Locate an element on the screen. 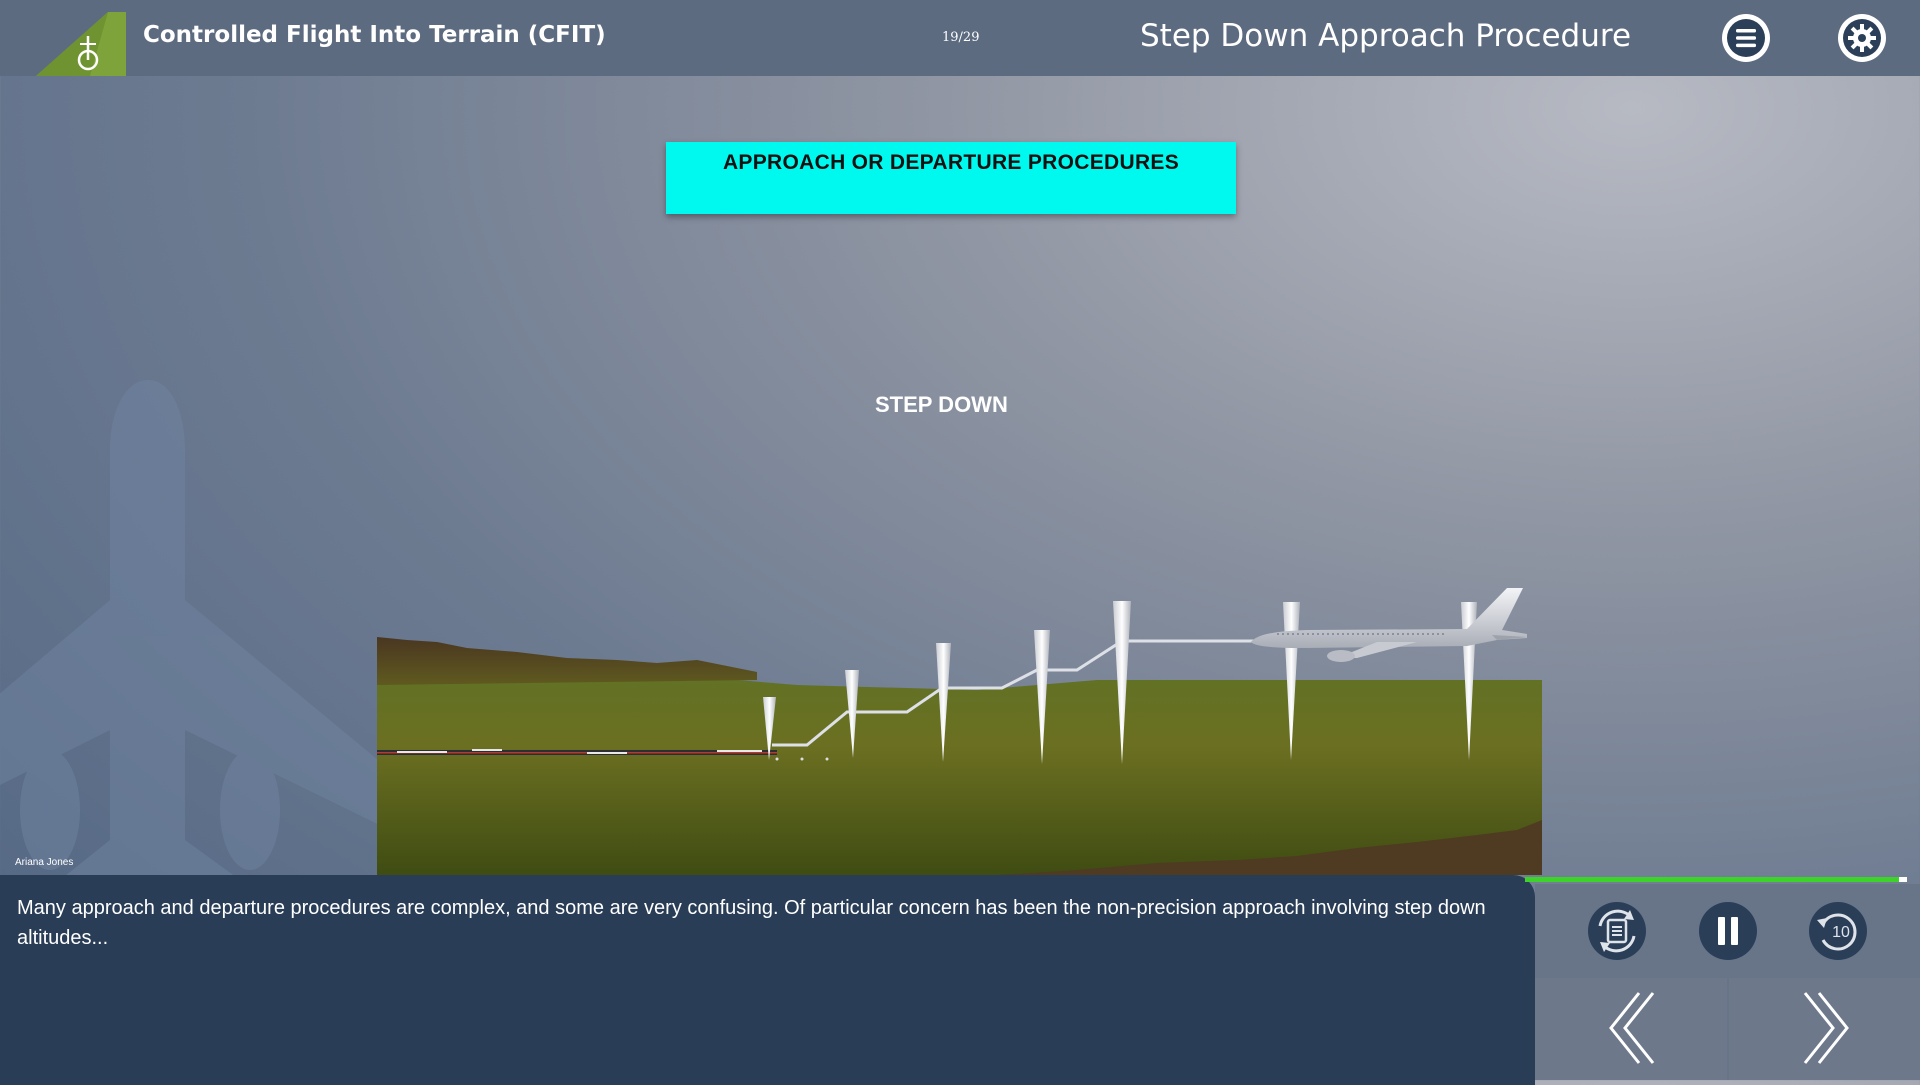 The height and width of the screenshot is (1085, 1920). next-button is located at coordinates (1825, 1028).